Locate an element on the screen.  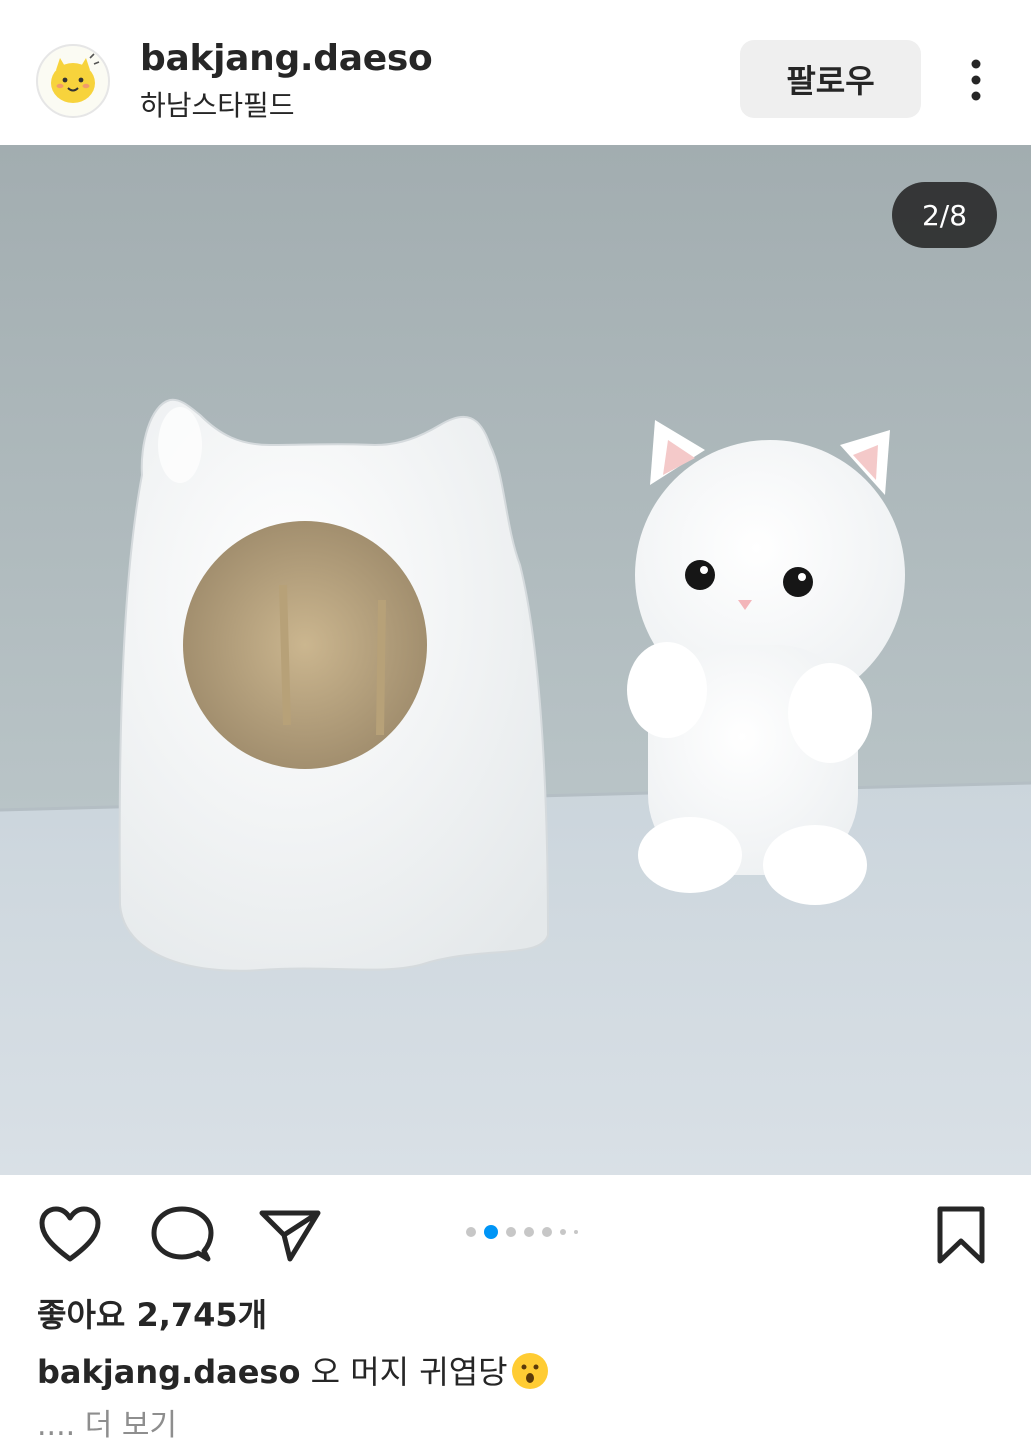
follow-button: 팔로우 is located at coordinates (830, 79).